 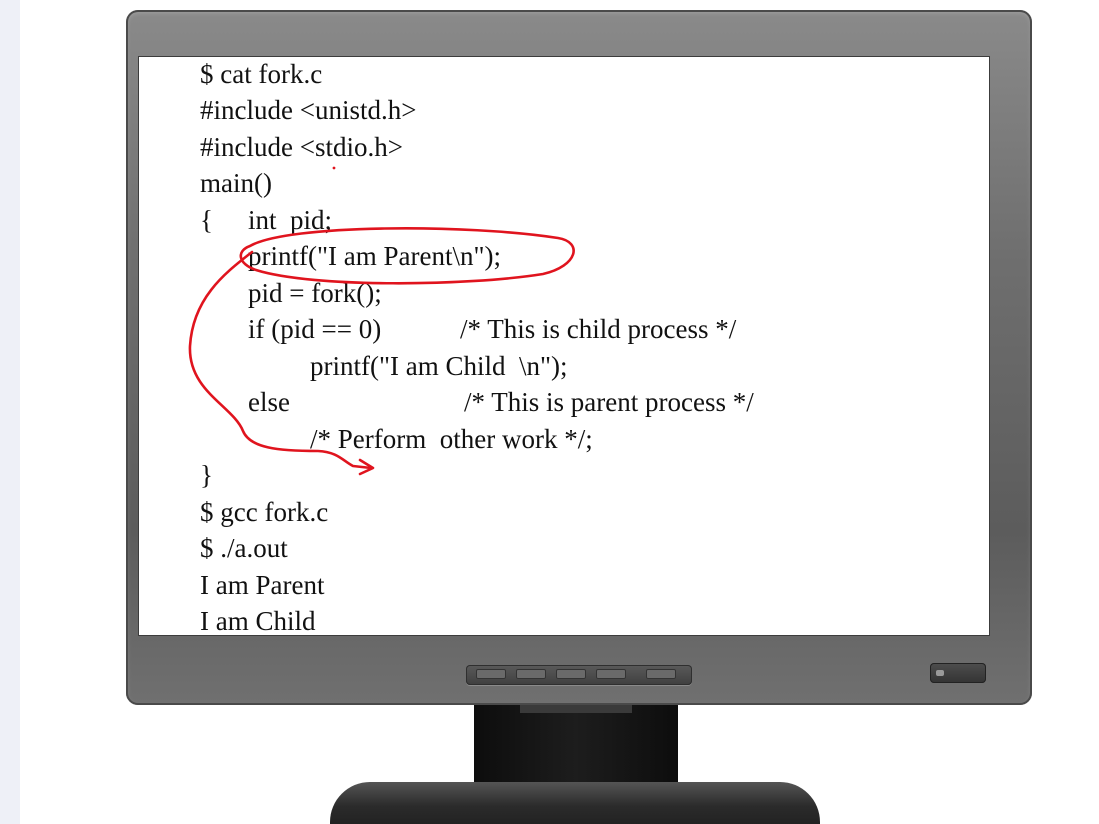 What do you see at coordinates (609, 402) in the screenshot?
I see `comment-parent-process: /* This is parent process */` at bounding box center [609, 402].